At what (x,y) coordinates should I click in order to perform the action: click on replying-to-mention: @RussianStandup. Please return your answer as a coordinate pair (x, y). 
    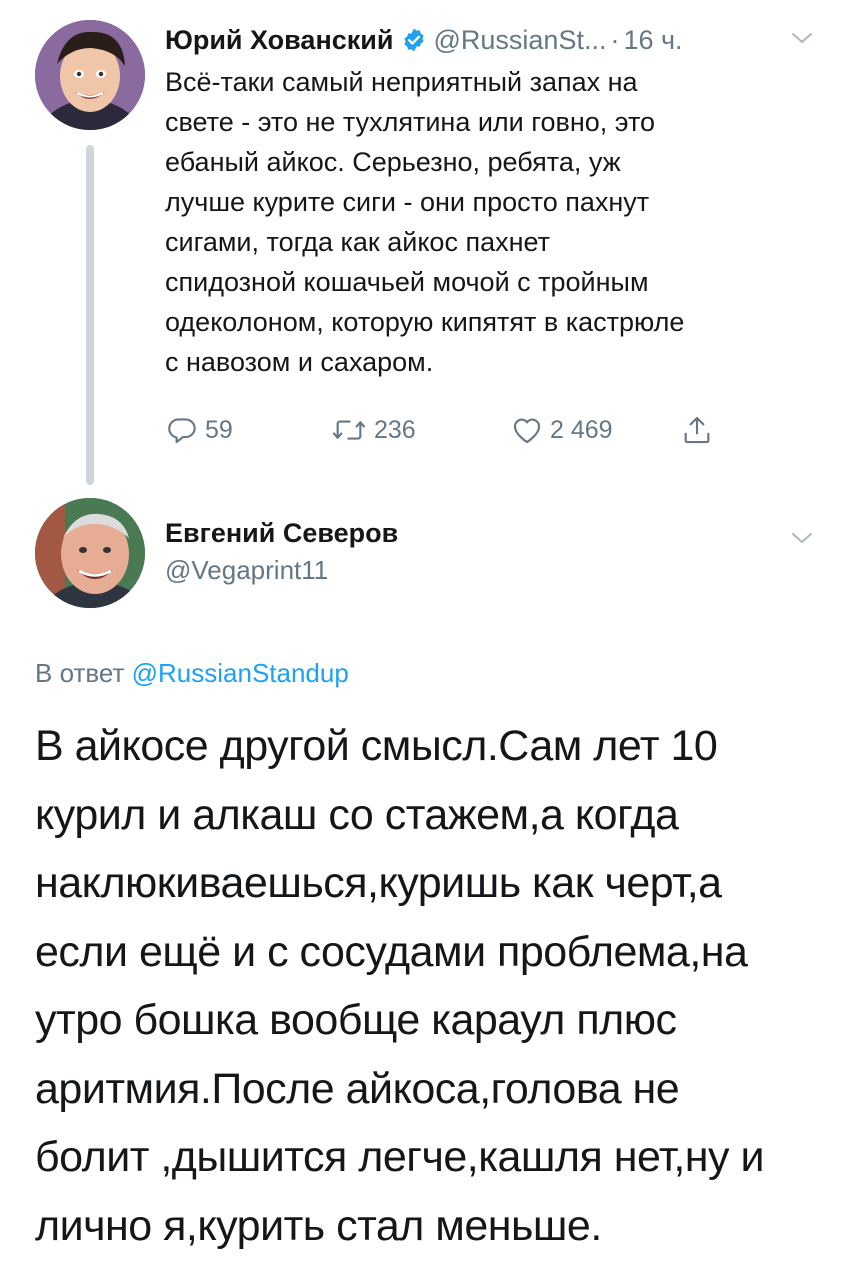
    Looking at the image, I should click on (240, 673).